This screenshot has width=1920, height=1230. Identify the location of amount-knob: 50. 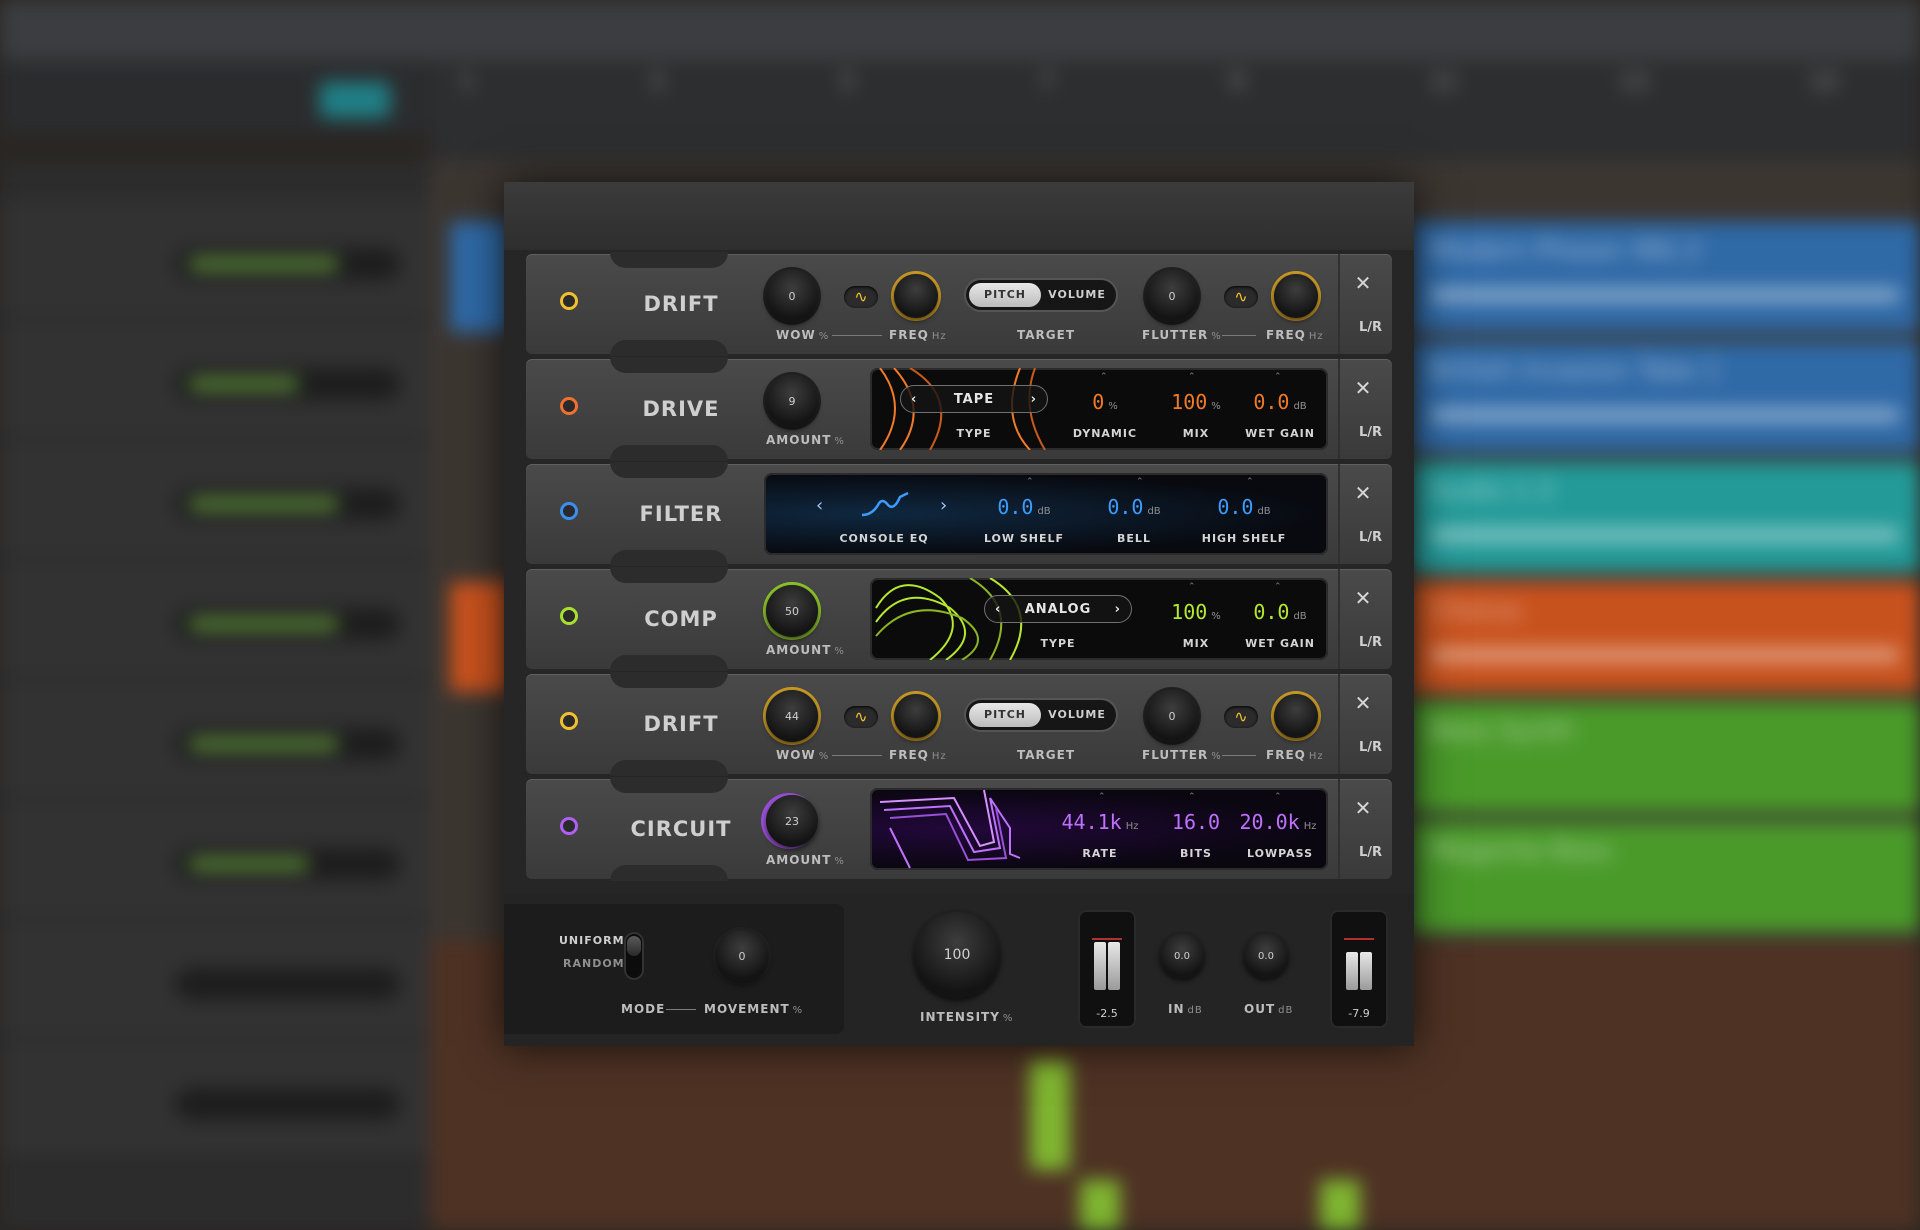
(792, 611).